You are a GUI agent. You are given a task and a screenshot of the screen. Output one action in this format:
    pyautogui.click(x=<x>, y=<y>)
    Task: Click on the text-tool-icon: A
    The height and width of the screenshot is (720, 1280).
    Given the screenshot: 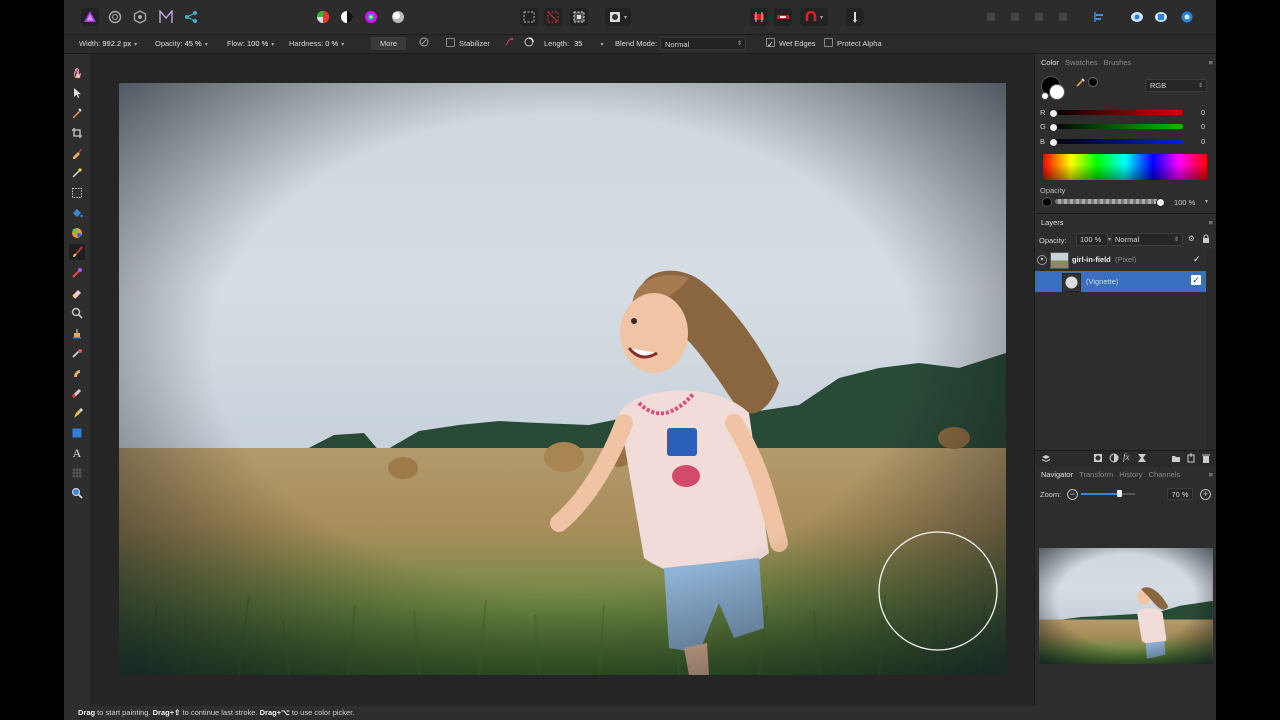 What is the action you would take?
    pyautogui.click(x=77, y=453)
    